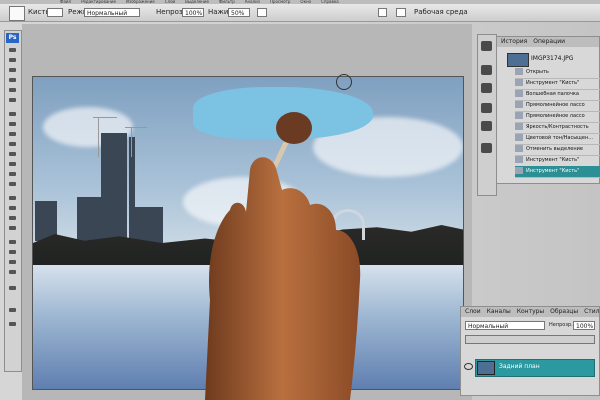  I want to click on brush-bristles, so click(294, 128).